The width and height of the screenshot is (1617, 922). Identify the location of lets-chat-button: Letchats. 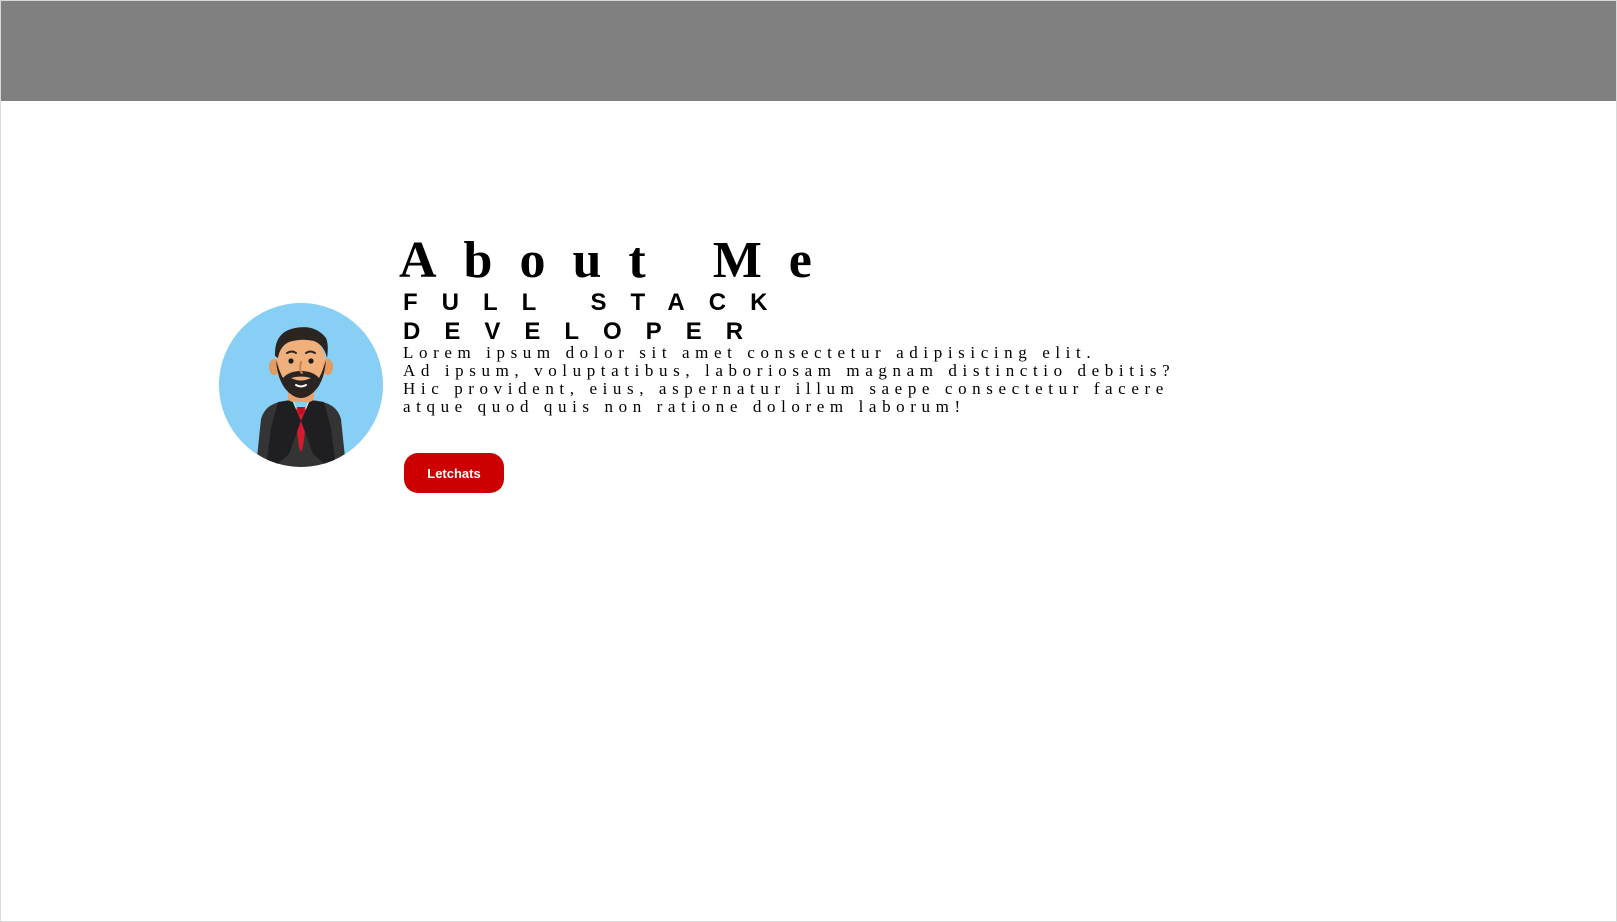
(454, 473).